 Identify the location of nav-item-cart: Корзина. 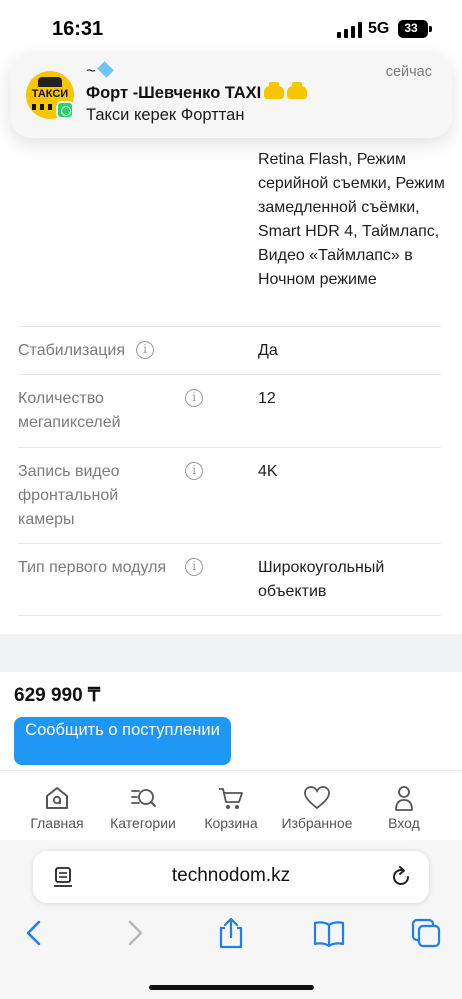
(231, 806).